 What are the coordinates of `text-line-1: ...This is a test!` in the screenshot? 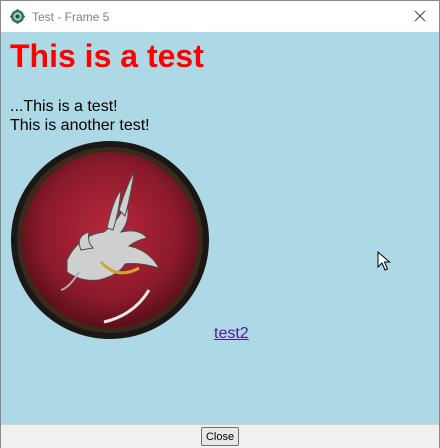 It's located at (64, 106).